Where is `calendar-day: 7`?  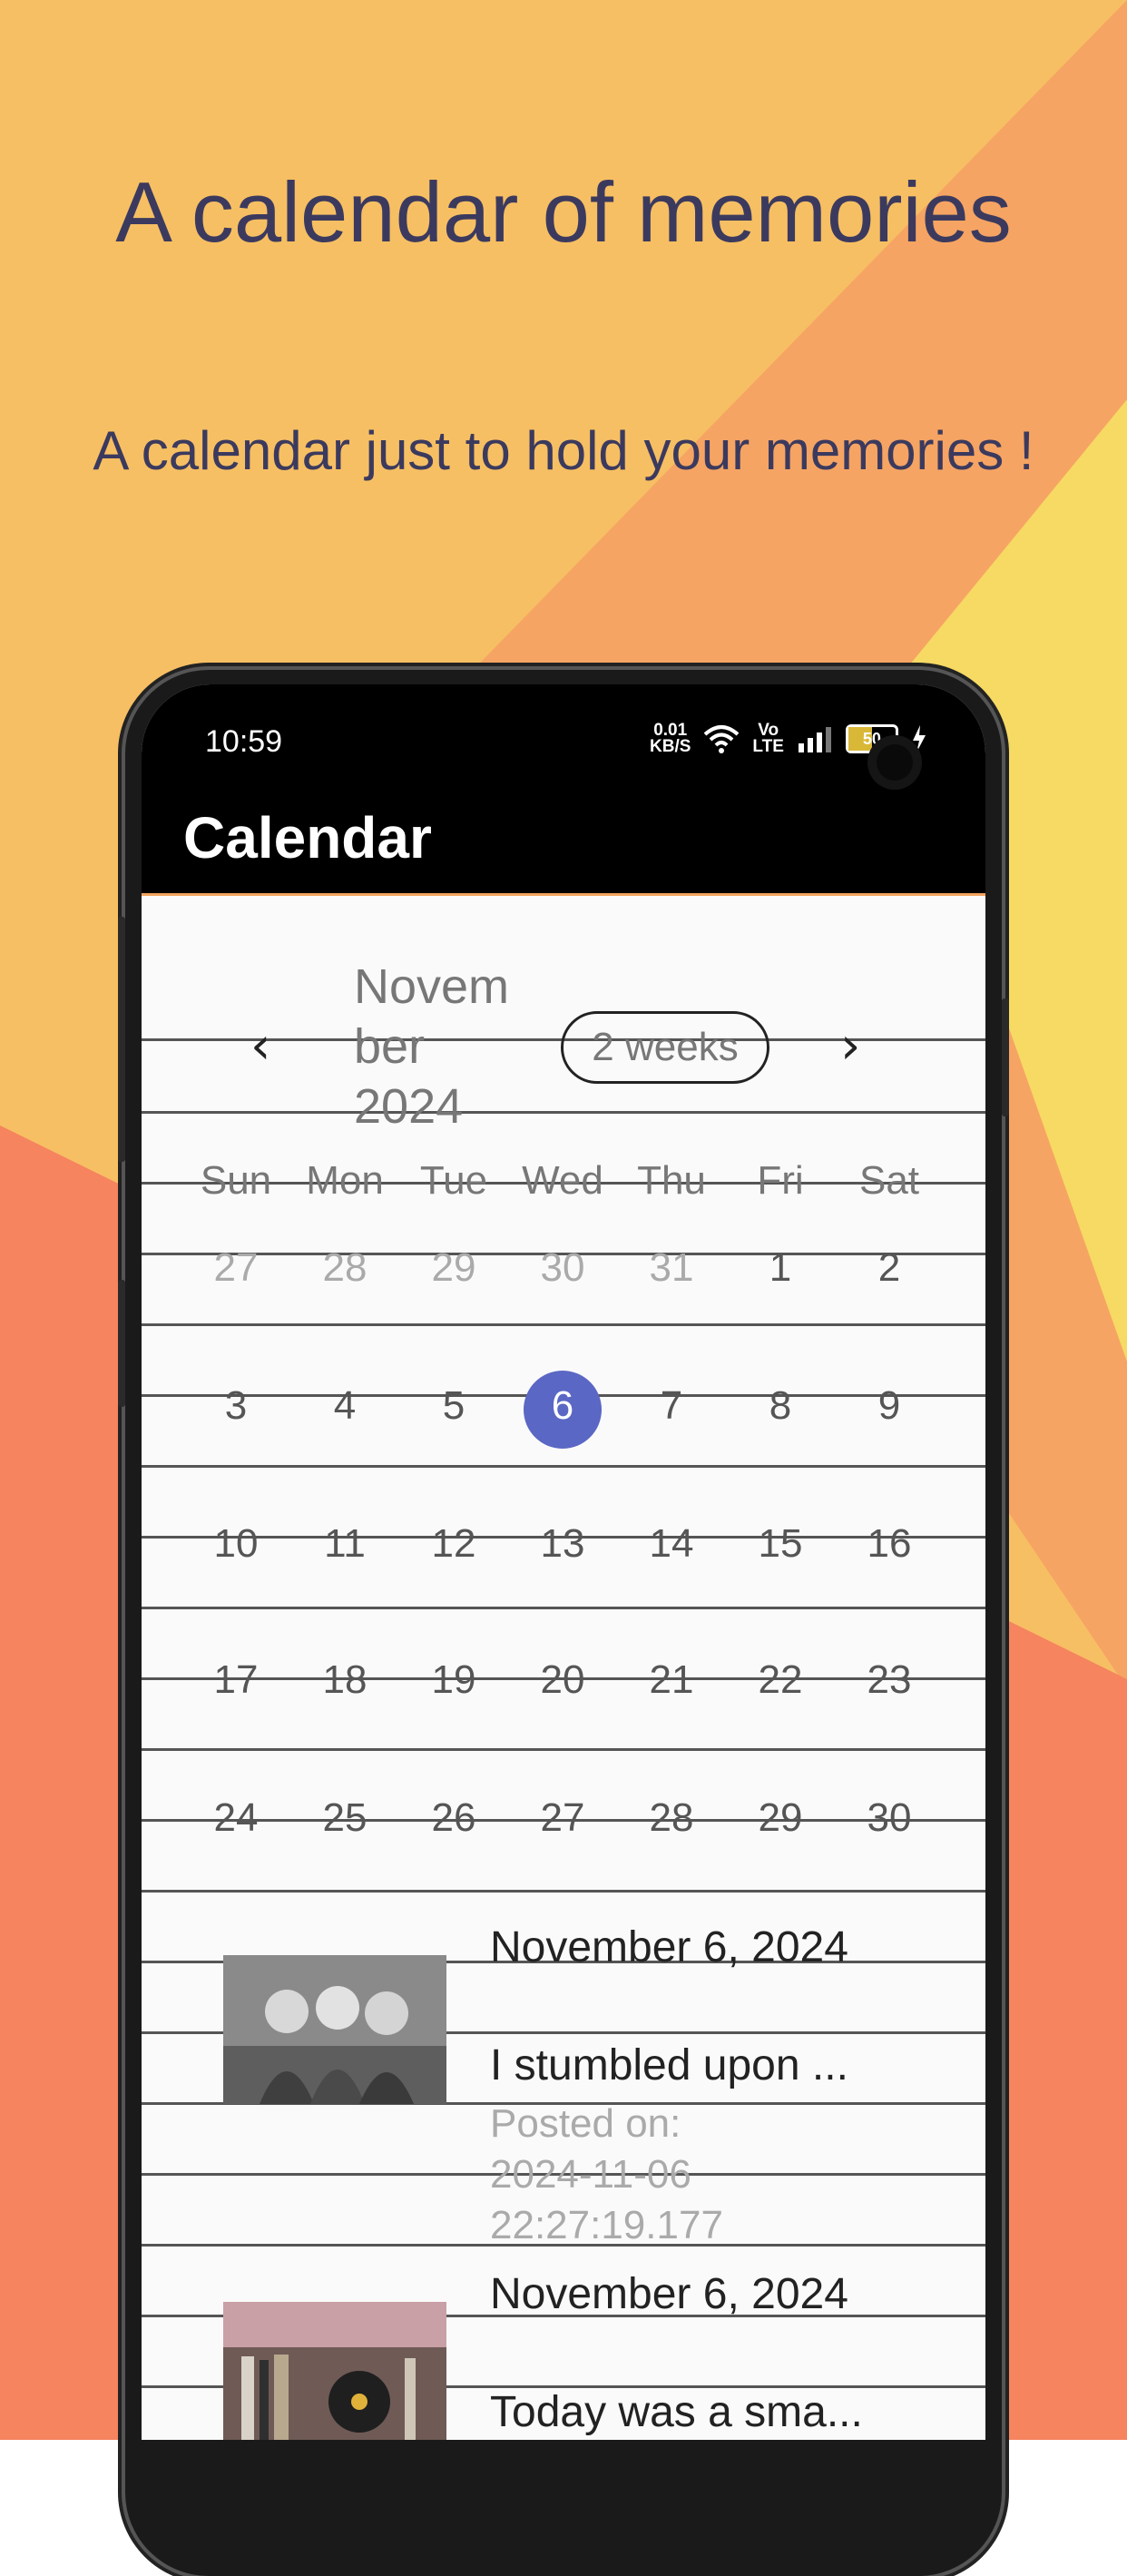 calendar-day: 7 is located at coordinates (671, 1406).